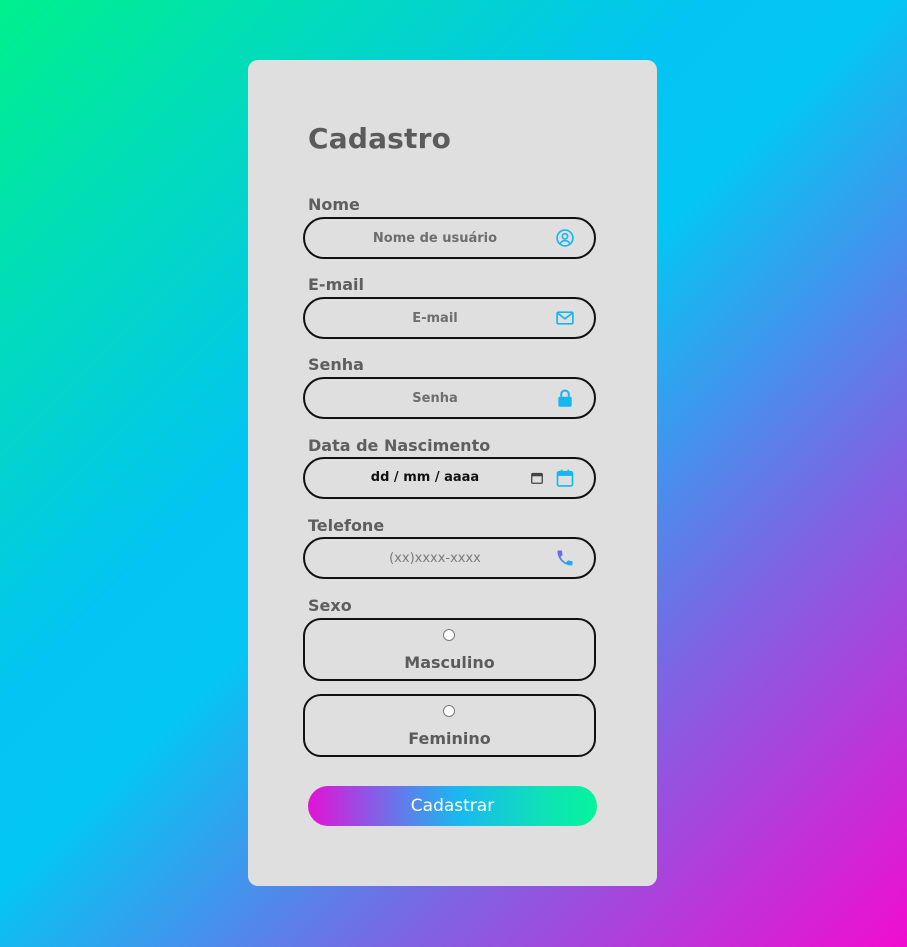  Describe the element at coordinates (452, 806) in the screenshot. I see `register-button: Cadastrar` at that location.